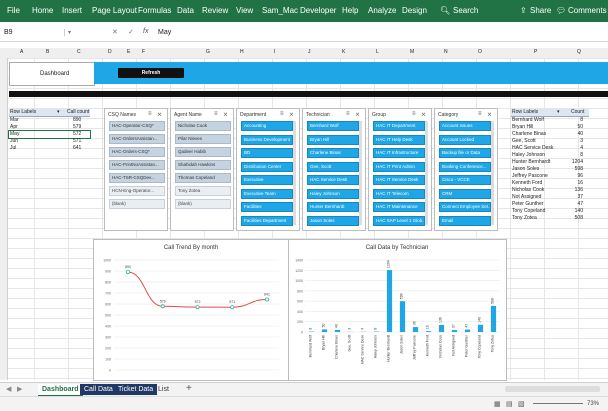 The width and height of the screenshot is (608, 411). I want to click on fx-icon: fx, so click(145, 31).